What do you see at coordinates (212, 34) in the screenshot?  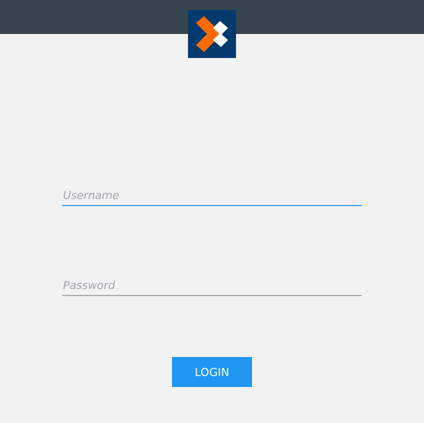 I see `logo-icon` at bounding box center [212, 34].